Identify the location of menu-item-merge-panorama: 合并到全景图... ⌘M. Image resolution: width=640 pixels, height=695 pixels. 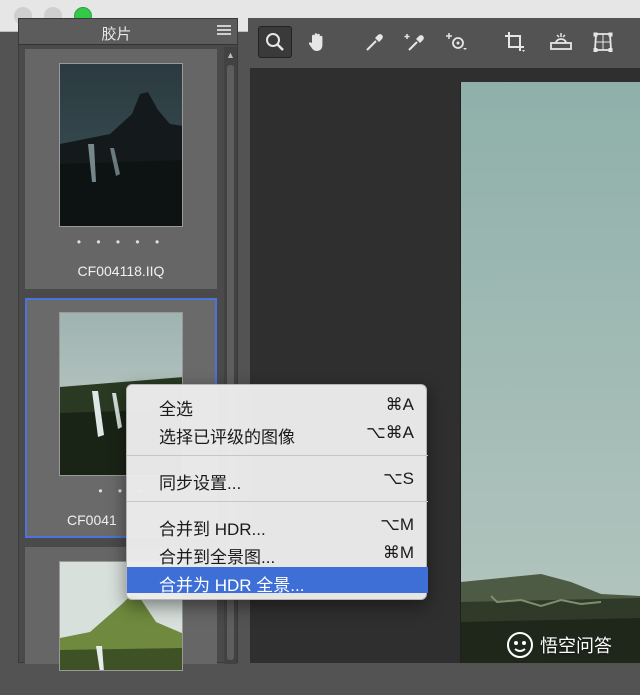
(277, 553).